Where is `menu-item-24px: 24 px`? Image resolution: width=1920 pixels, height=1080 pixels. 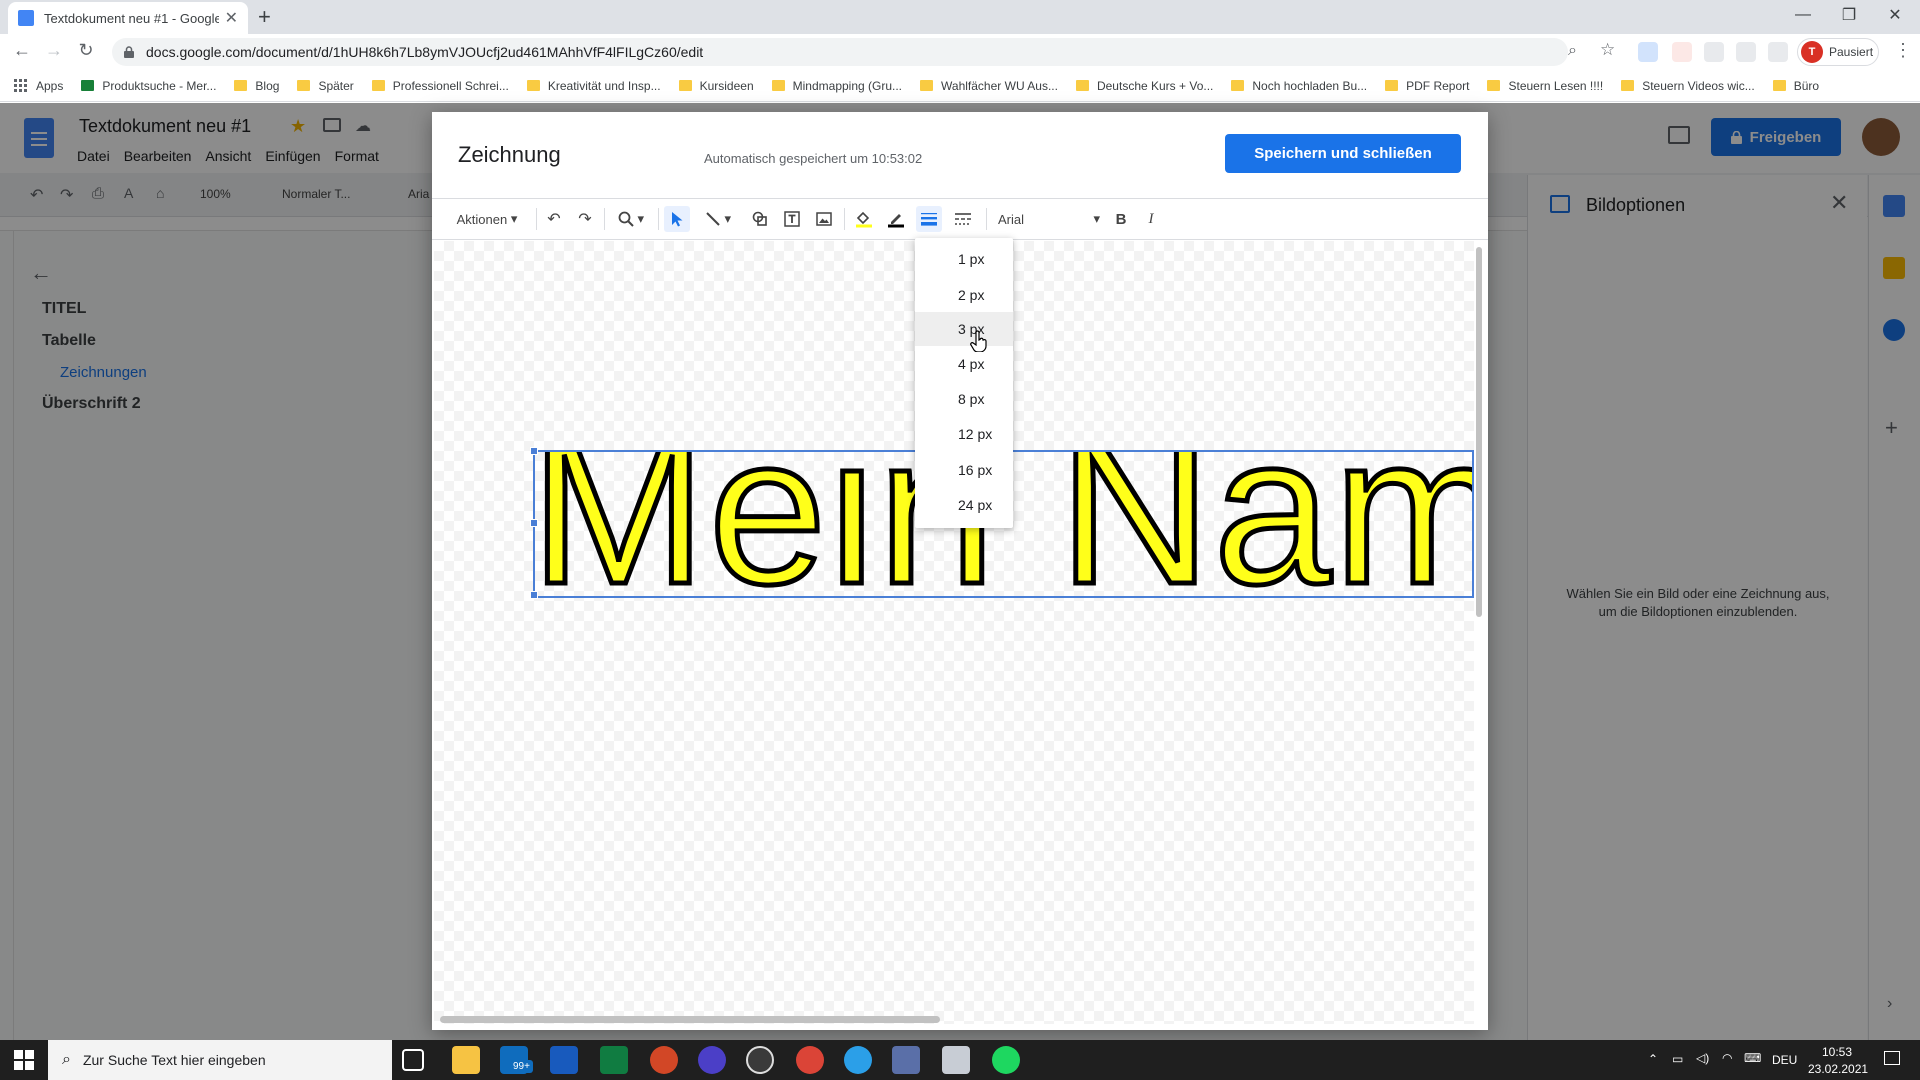 menu-item-24px: 24 px is located at coordinates (964, 505).